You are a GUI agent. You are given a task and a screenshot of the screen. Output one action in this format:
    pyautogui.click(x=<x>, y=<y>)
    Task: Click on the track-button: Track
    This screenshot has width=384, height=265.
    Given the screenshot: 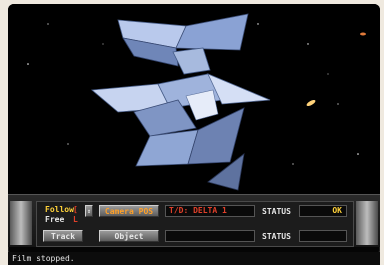 What is the action you would take?
    pyautogui.click(x=63, y=236)
    